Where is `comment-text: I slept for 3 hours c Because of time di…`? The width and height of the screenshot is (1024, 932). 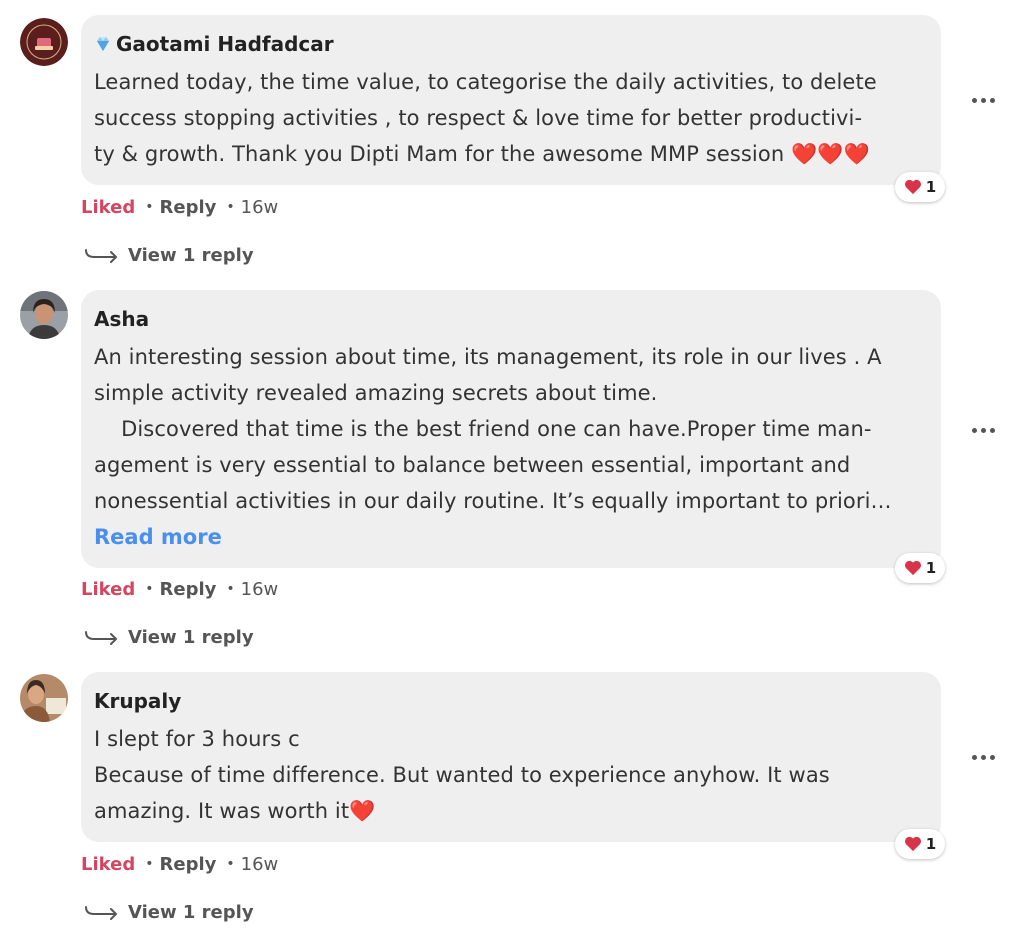 comment-text: I slept for 3 hours c Because of time di… is located at coordinates (510, 775).